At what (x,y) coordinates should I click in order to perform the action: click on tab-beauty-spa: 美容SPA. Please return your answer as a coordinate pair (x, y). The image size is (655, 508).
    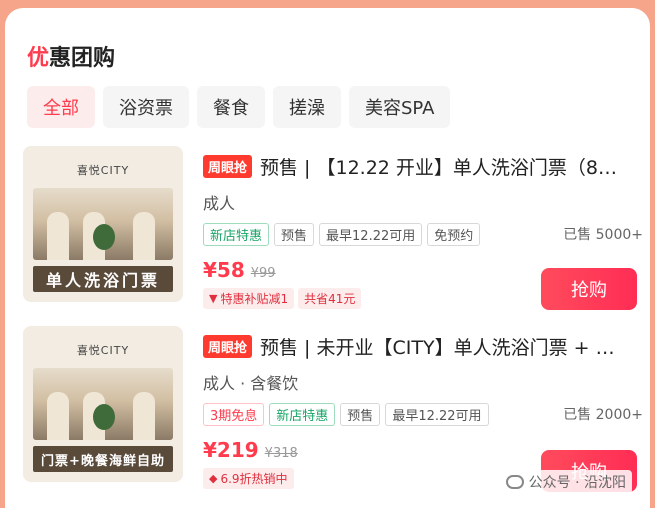
    Looking at the image, I should click on (400, 107).